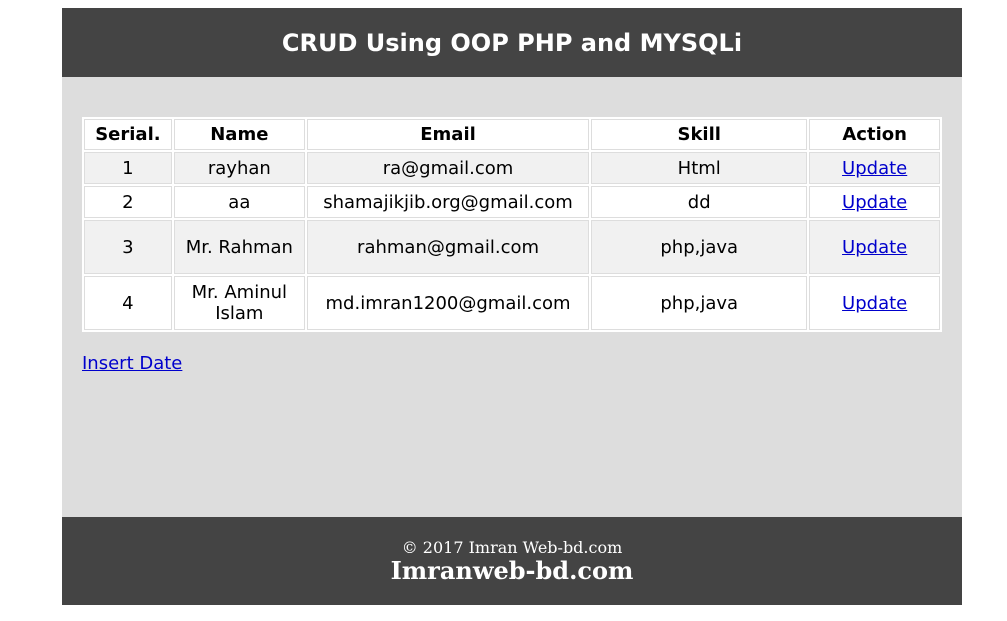 The image size is (1007, 621). Describe the element at coordinates (448, 168) in the screenshot. I see `cell-email: ra@gmail.com` at that location.